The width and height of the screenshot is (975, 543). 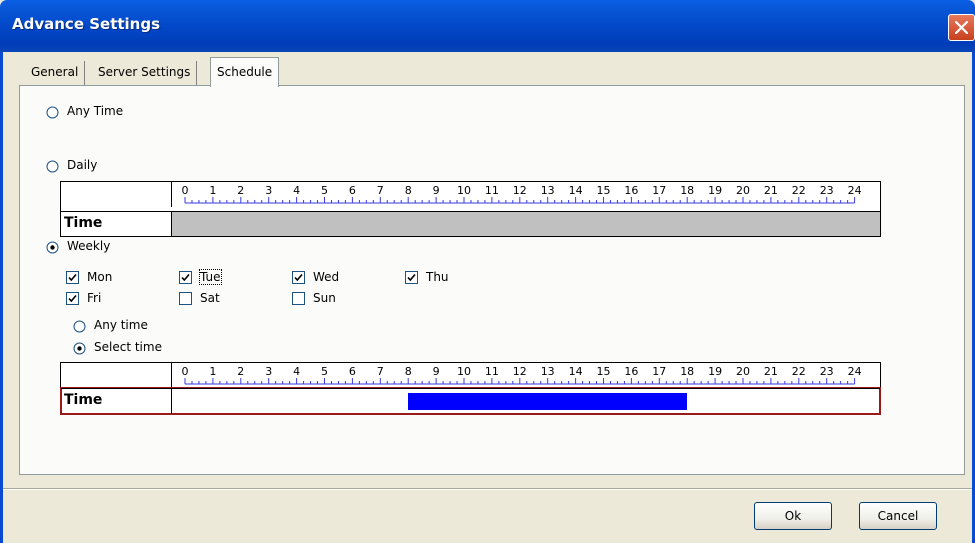 I want to click on daily-hour-label: 13, so click(x=548, y=190).